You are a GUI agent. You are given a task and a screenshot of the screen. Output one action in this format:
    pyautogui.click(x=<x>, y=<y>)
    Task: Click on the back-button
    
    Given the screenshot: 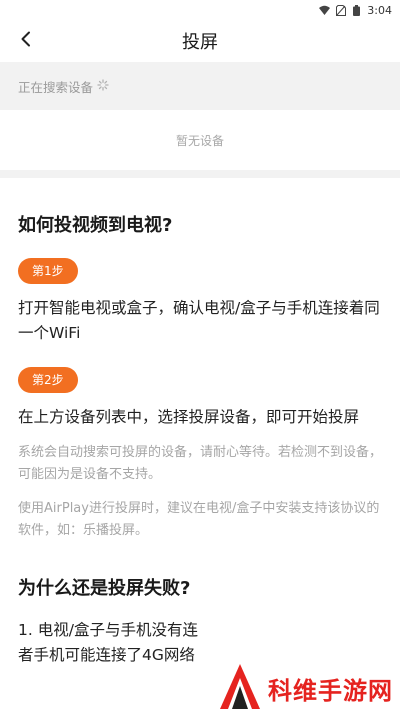 What is the action you would take?
    pyautogui.click(x=26, y=41)
    